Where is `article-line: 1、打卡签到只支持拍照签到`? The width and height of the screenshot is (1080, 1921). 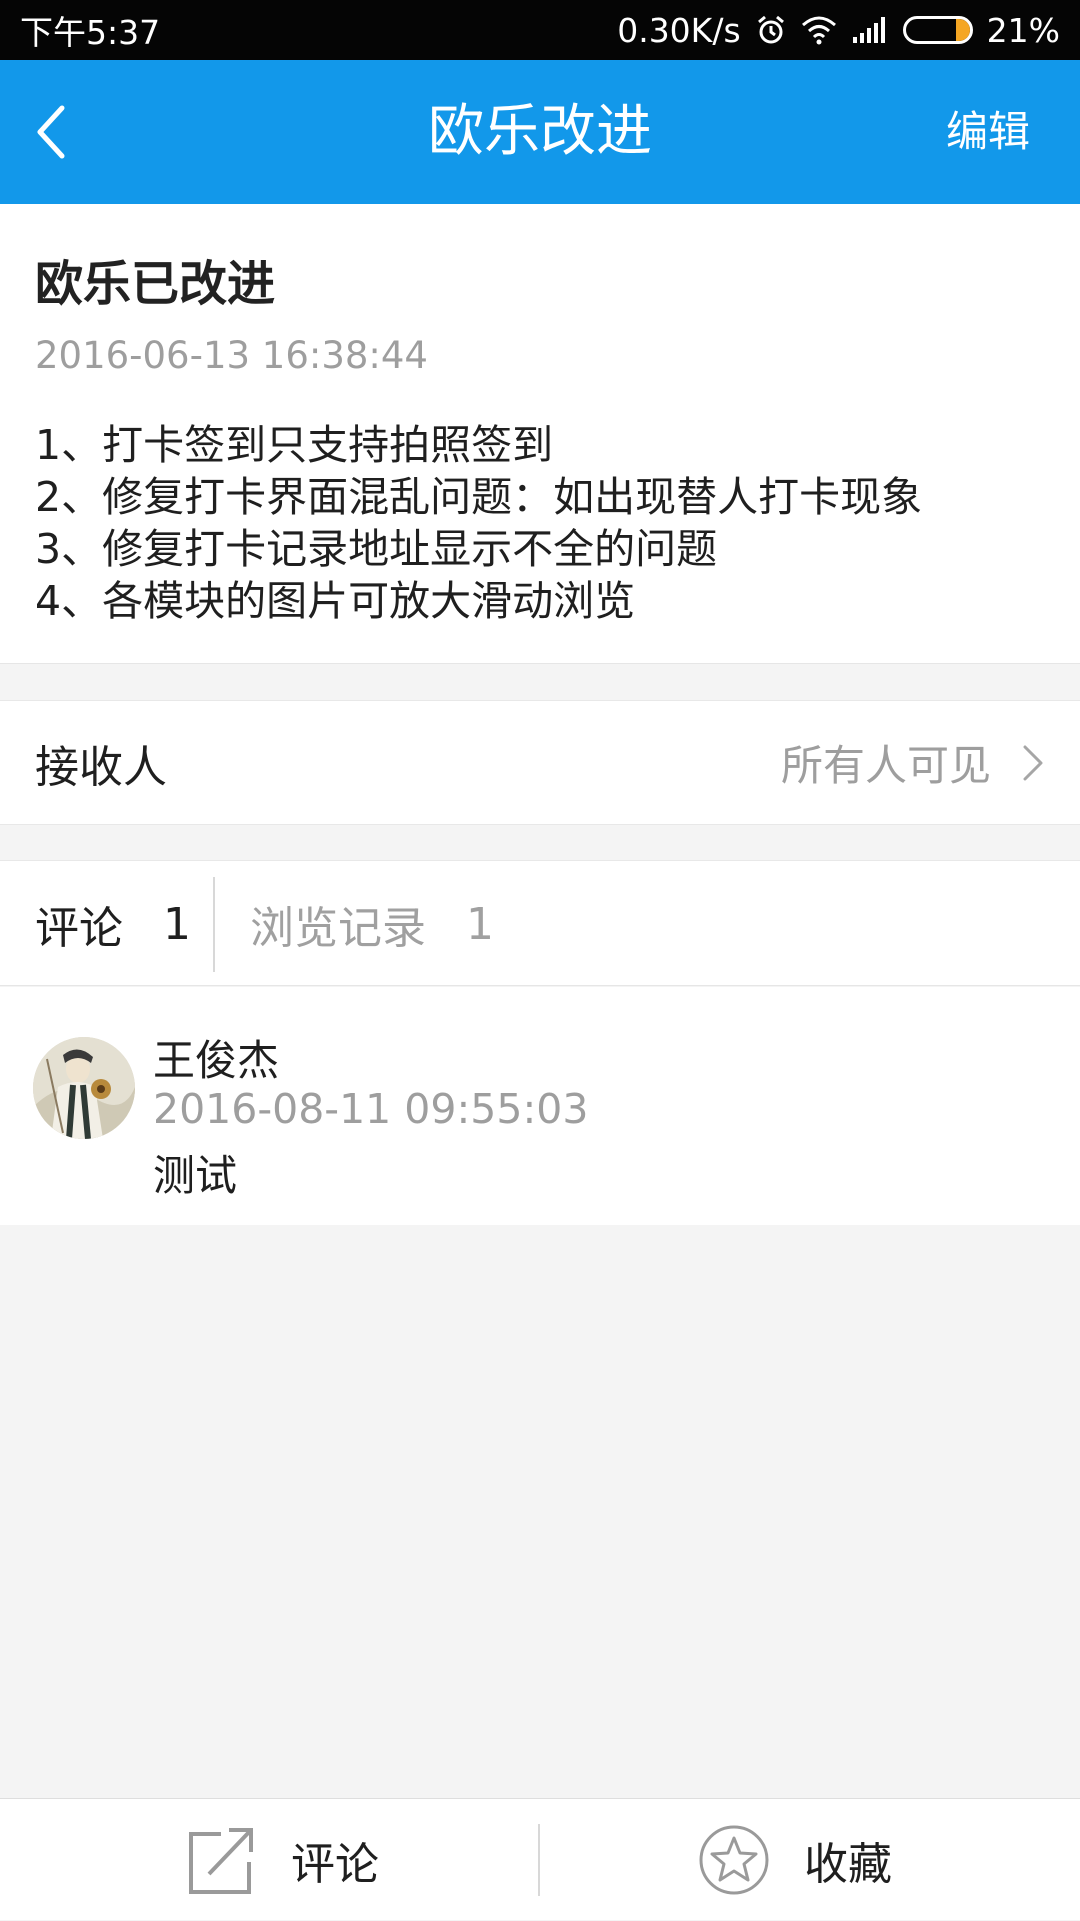
article-line: 1、打卡签到只支持拍照签到 is located at coordinates (294, 445).